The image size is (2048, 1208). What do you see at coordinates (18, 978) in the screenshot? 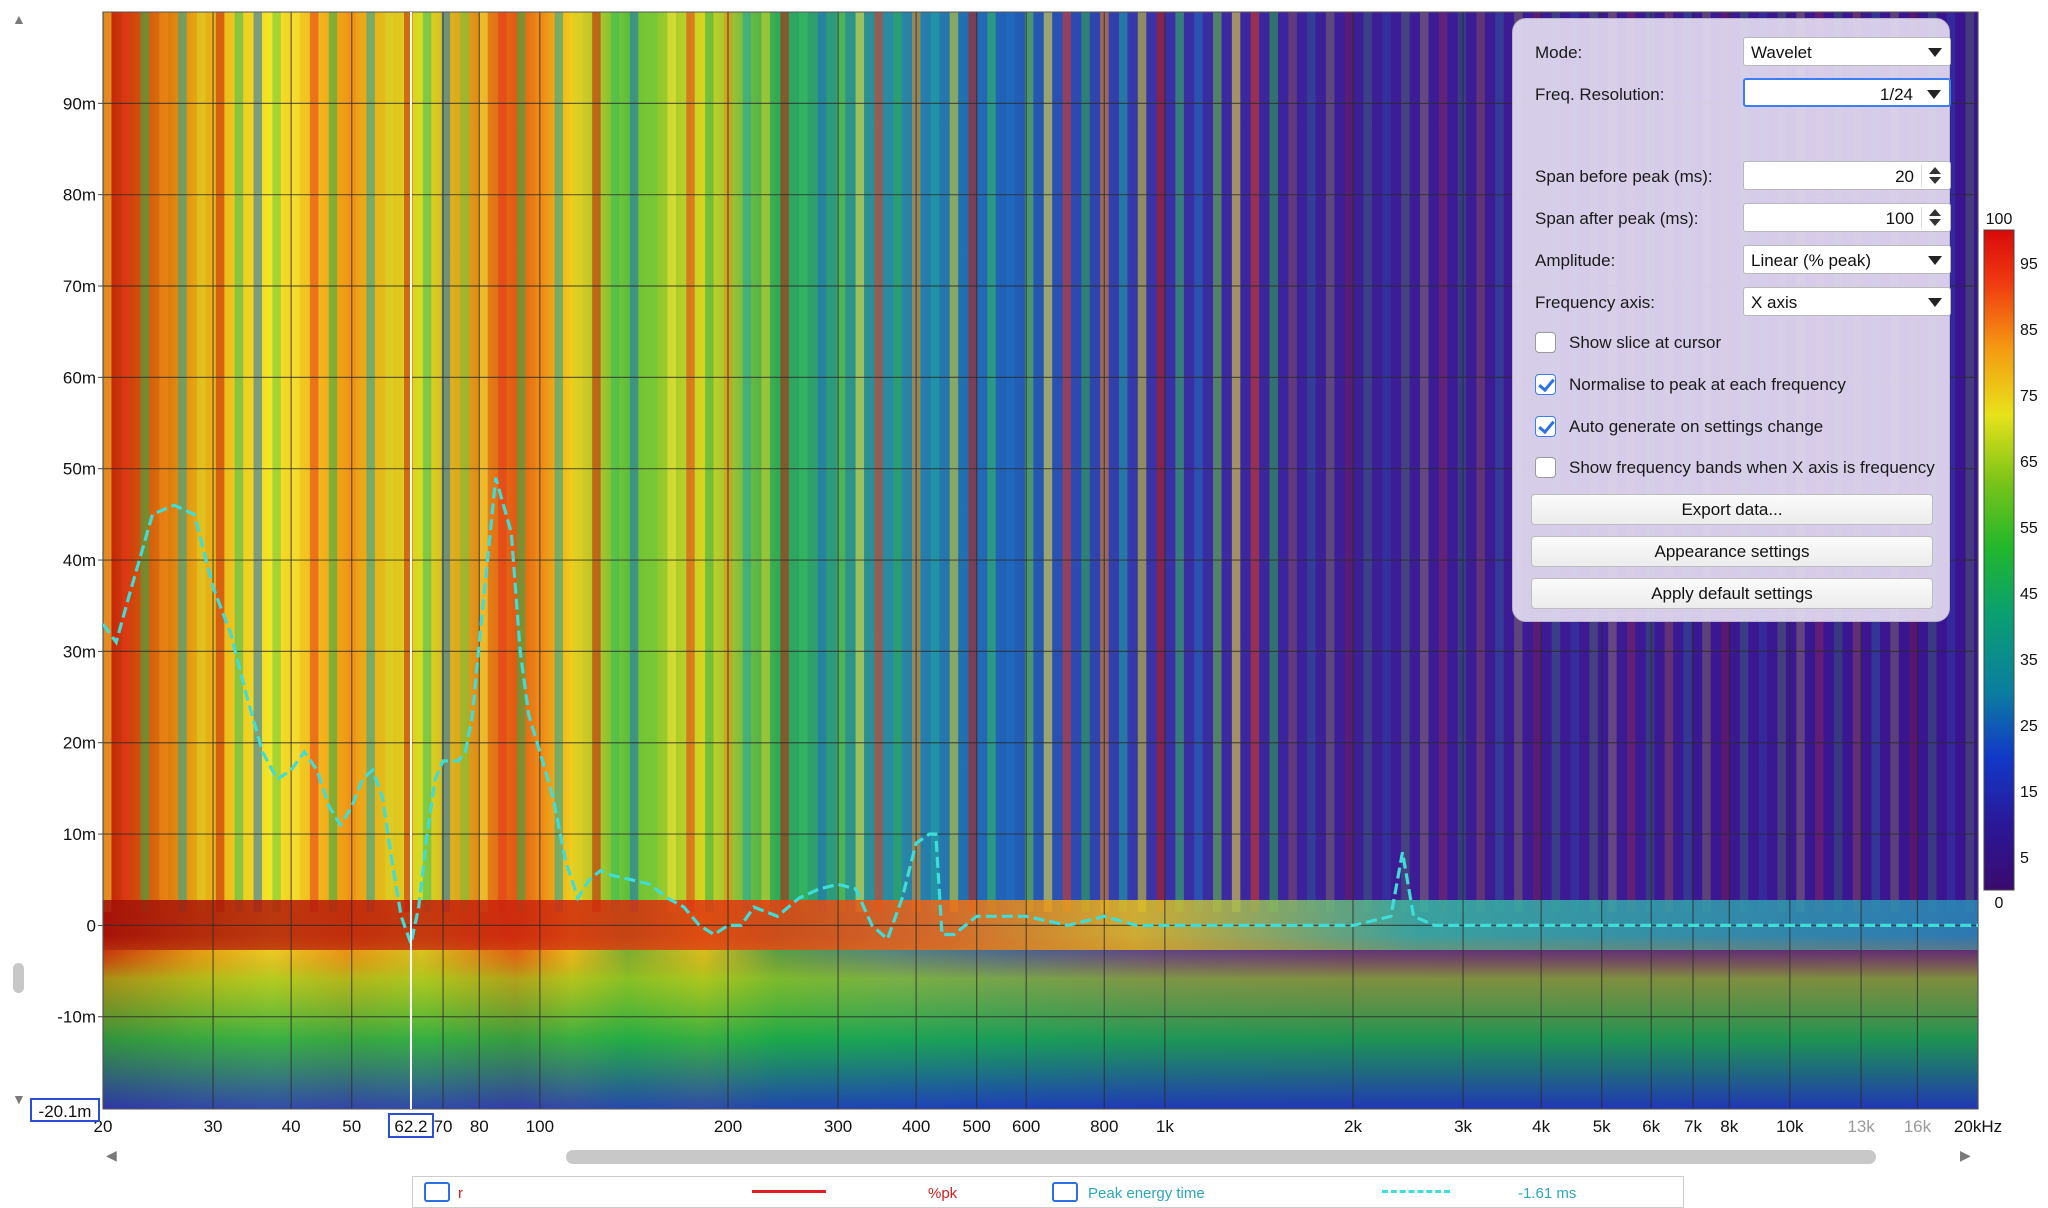
I see `vertical-scrollbar-thumb` at bounding box center [18, 978].